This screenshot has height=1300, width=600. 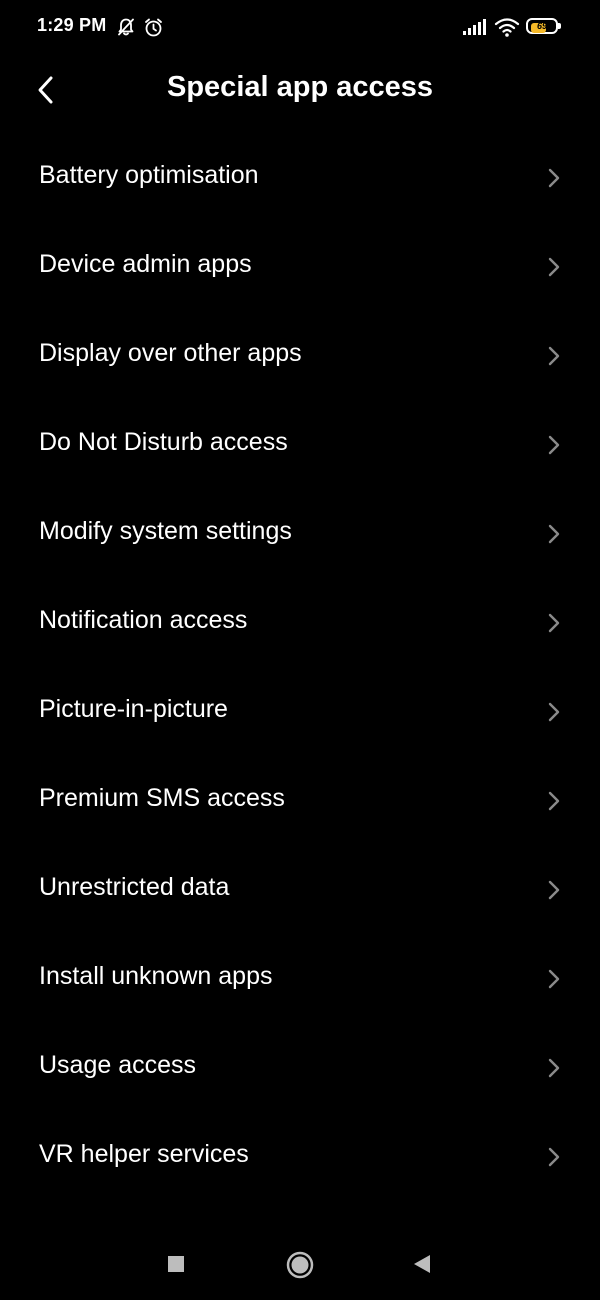 I want to click on menu-item-display-over-other-apps: Display over other apps, so click(x=300, y=356).